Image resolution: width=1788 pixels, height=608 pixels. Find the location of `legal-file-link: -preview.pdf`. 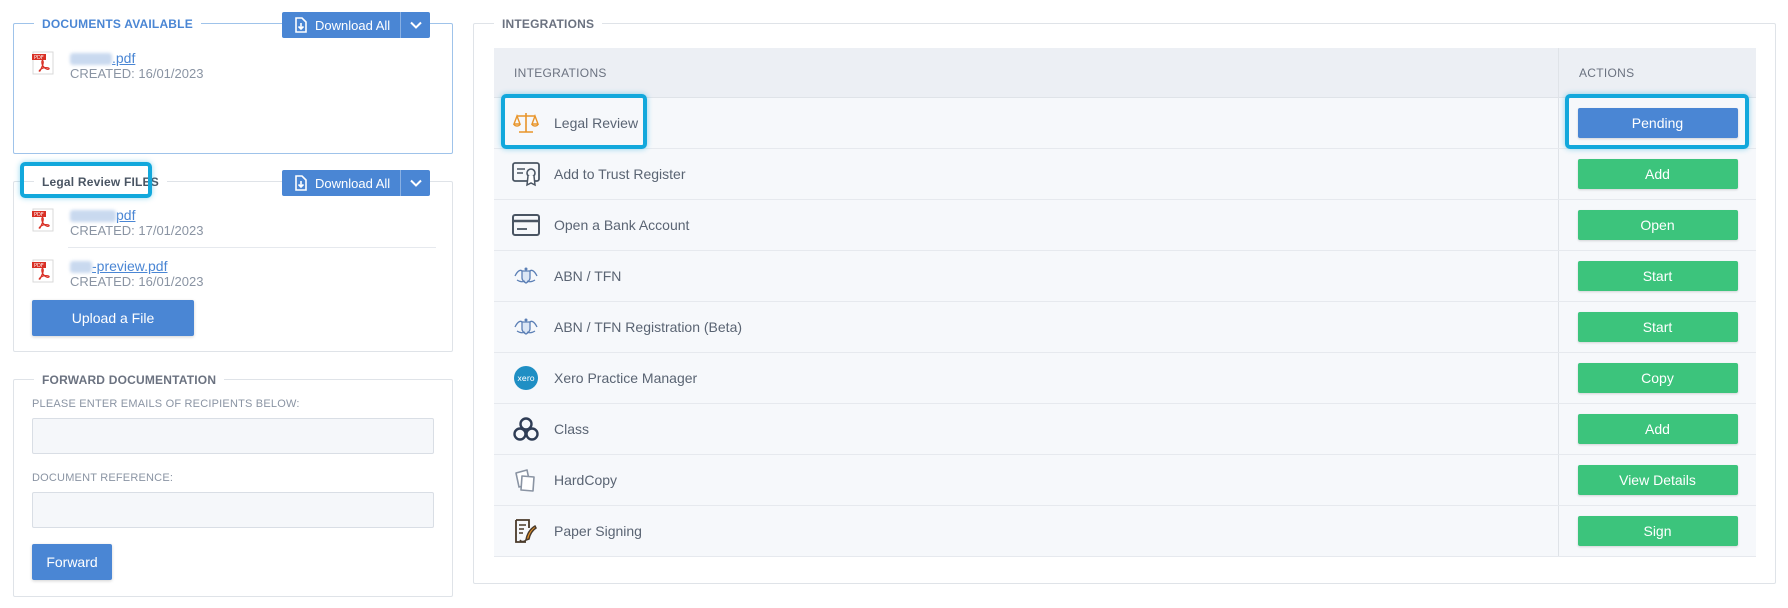

legal-file-link: -preview.pdf is located at coordinates (136, 266).